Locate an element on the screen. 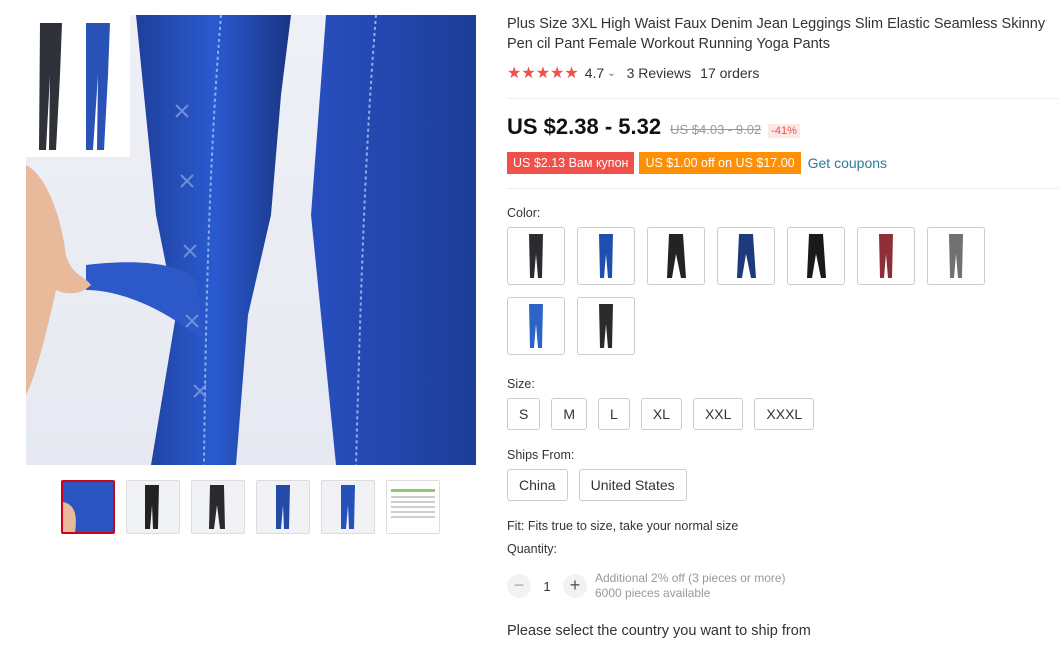 The image size is (1063, 648). rating-row: ★★★★★ 4.7 ⌄ 3 Reviews 17 orders is located at coordinates (783, 73).